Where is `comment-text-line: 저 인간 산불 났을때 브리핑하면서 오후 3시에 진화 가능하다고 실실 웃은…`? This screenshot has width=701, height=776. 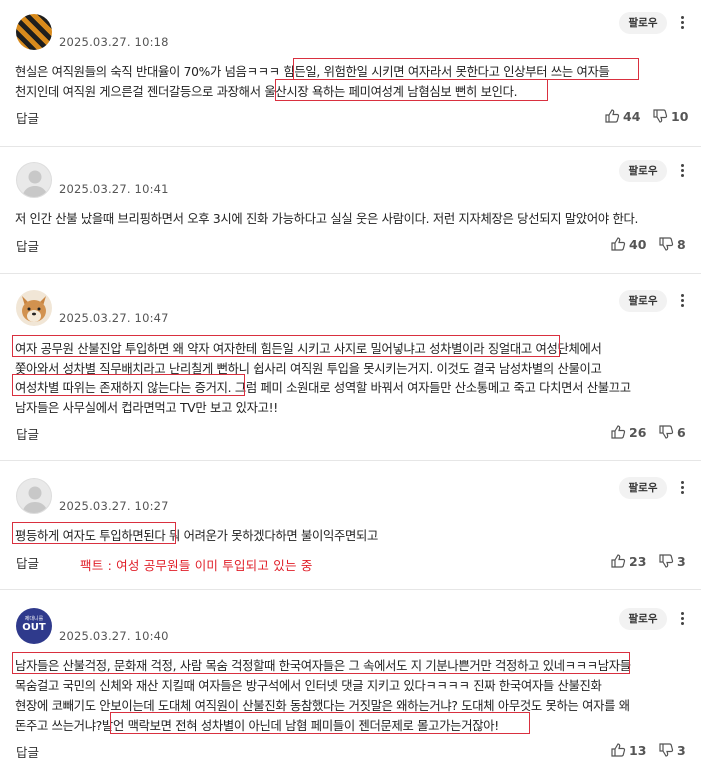
comment-text-line: 저 인간 산불 났을때 브리핑하면서 오후 3시에 진화 가능하다고 실실 웃은… is located at coordinates (327, 219).